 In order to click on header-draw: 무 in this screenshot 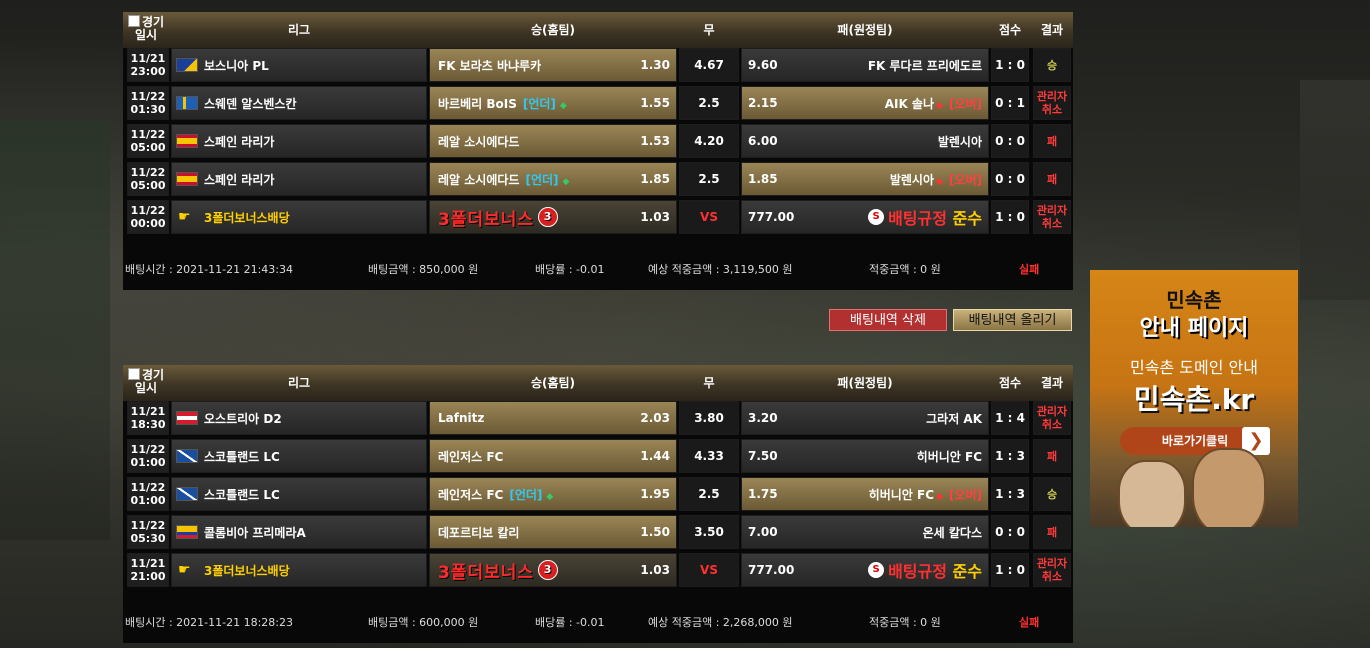, I will do `click(709, 383)`.